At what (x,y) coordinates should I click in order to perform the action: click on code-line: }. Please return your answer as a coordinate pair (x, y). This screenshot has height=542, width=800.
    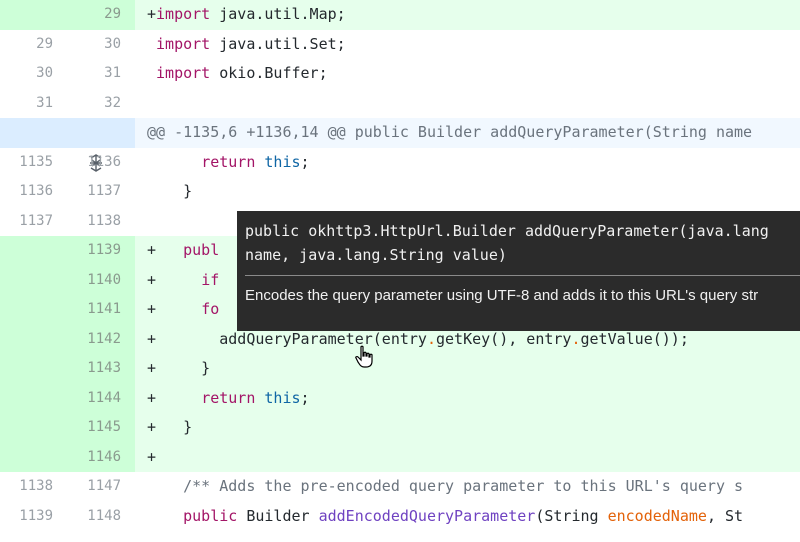
    Looking at the image, I should click on (170, 191).